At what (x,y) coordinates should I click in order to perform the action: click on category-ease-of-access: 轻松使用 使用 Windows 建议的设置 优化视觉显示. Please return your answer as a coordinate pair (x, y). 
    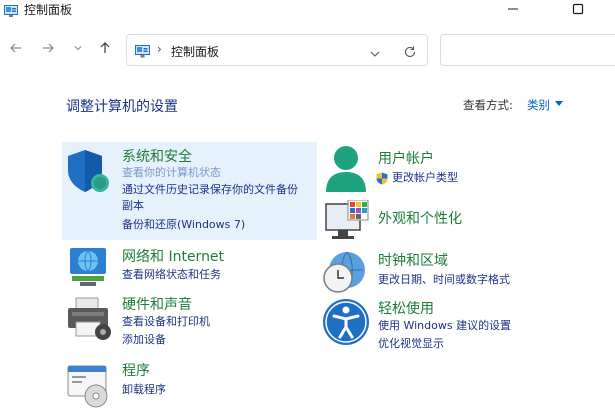
    Looking at the image, I should click on (445, 326).